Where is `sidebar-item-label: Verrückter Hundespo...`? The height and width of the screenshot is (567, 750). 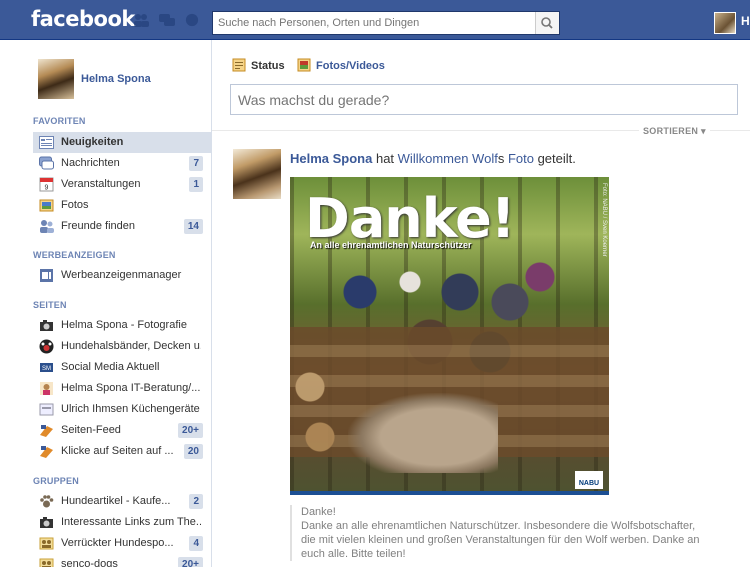 sidebar-item-label: Verrückter Hundespo... is located at coordinates (117, 543).